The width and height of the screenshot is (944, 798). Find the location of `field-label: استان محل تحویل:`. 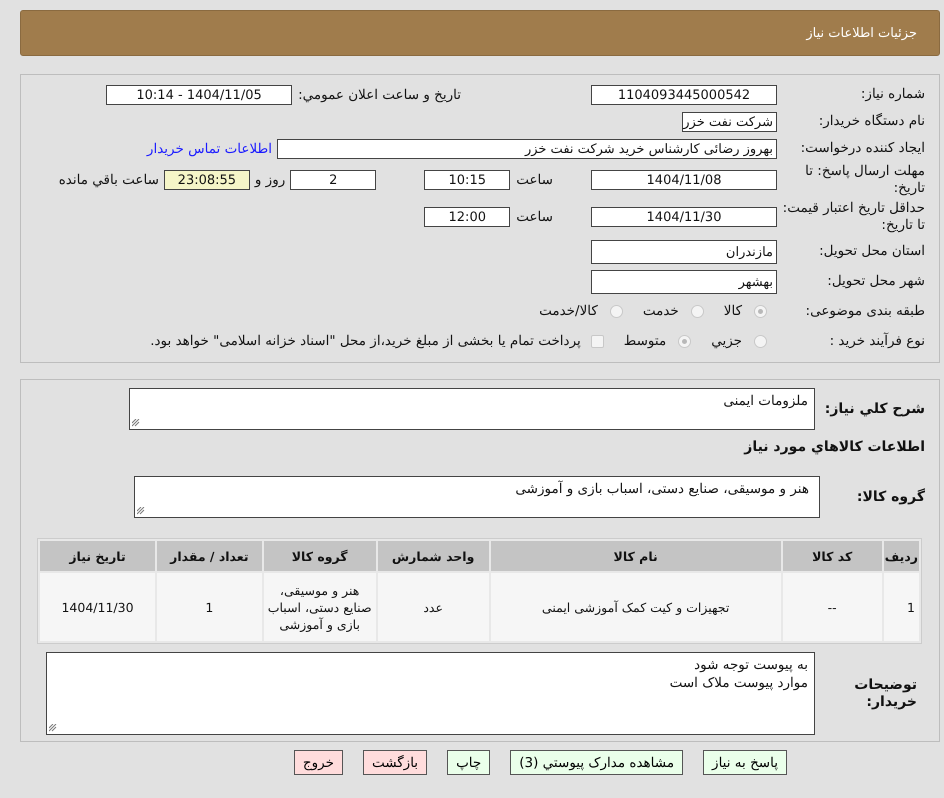

field-label: استان محل تحویل: is located at coordinates (871, 251).